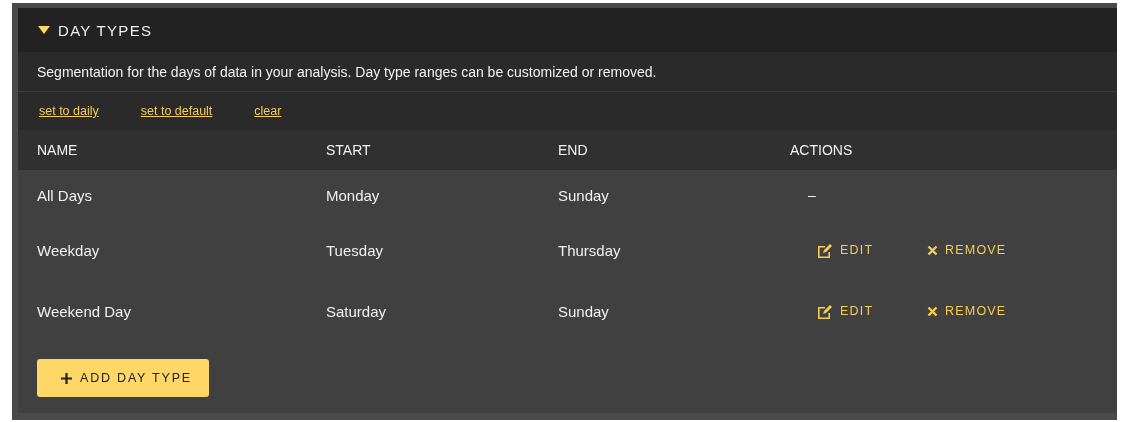 This screenshot has height=422, width=1124. I want to click on column-header: END, so click(573, 150).